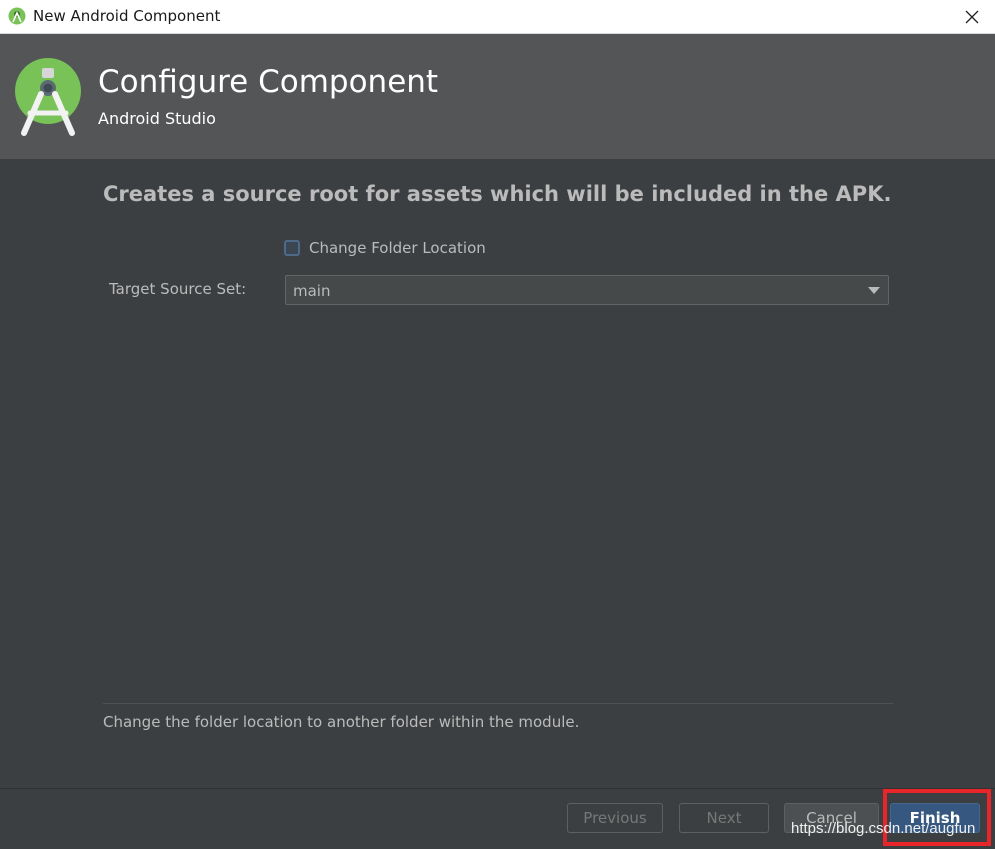  I want to click on watermark-text: https://blog.csdn.net/augfun, so click(883, 828).